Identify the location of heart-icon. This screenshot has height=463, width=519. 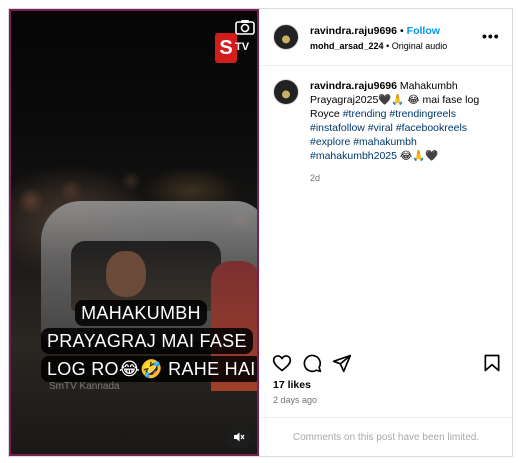
(282, 363).